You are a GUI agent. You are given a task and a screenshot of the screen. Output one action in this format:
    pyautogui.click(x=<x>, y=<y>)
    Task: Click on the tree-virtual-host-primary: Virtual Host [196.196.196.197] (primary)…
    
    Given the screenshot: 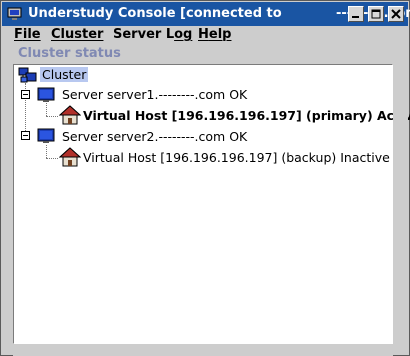 What is the action you would take?
    pyautogui.click(x=246, y=115)
    